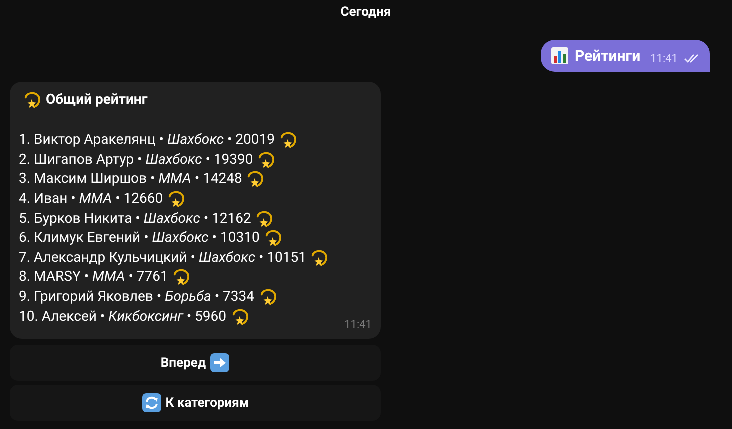  Describe the element at coordinates (559, 56) in the screenshot. I see `bar-chart-icon` at that location.